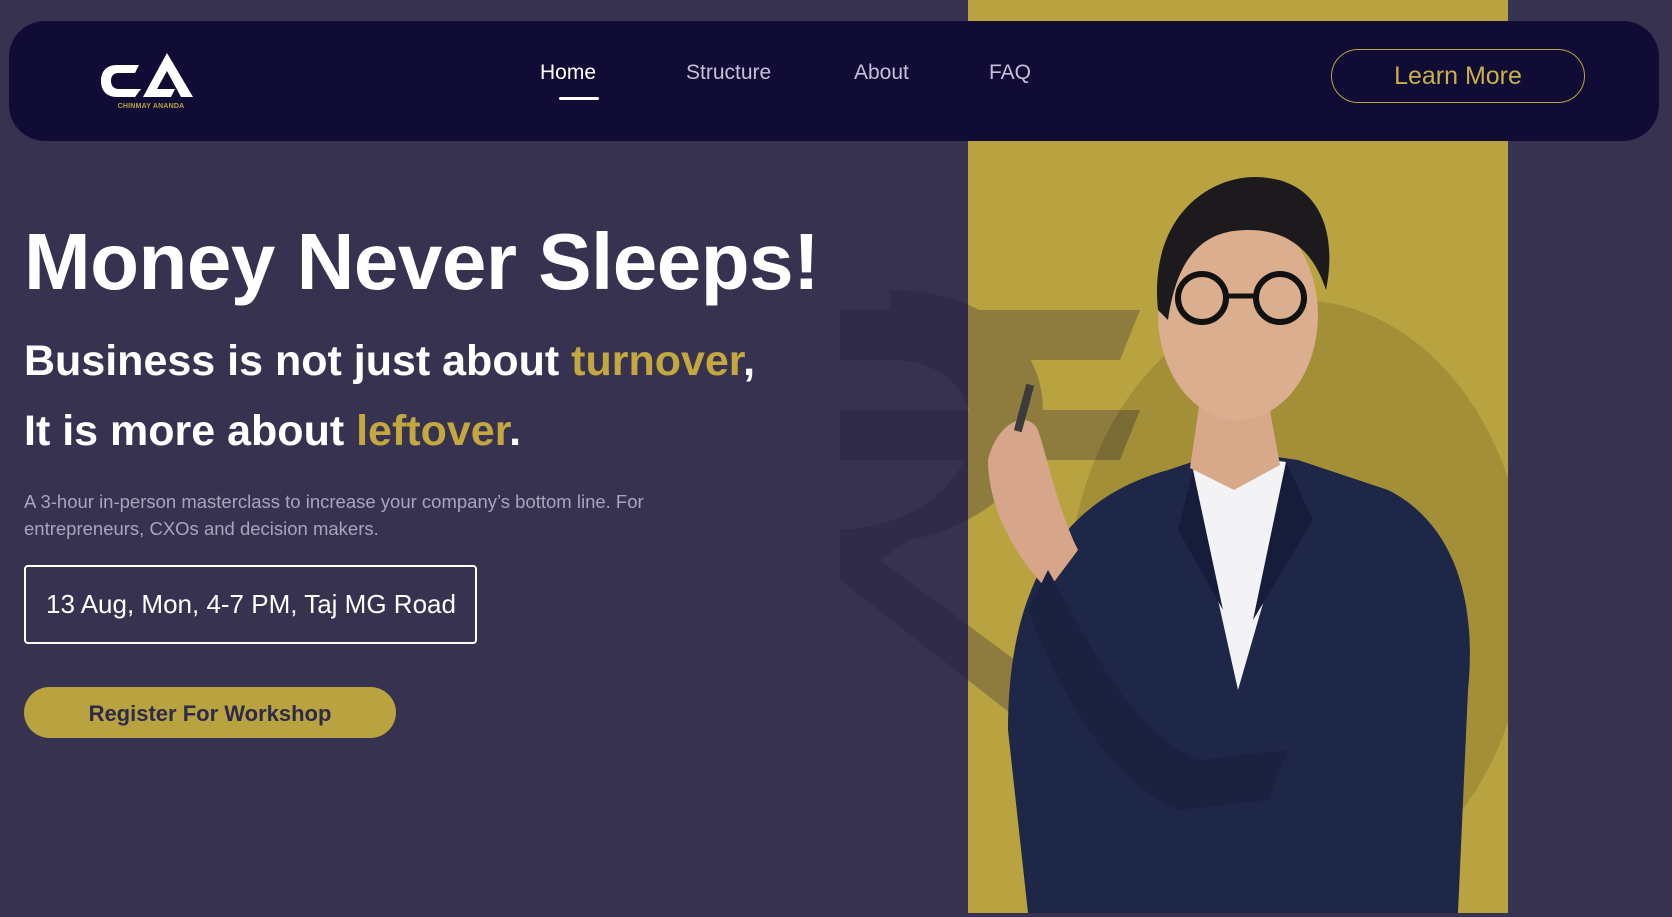  I want to click on nav-about: About, so click(881, 73).